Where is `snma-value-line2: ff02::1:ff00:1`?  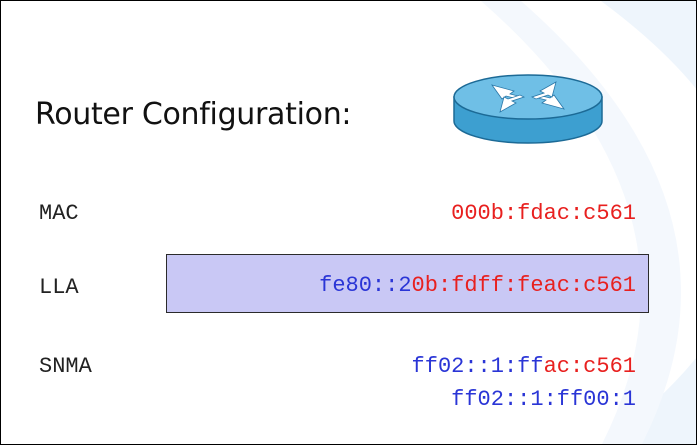
snma-value-line2: ff02::1:ff00:1 is located at coordinates (543, 399).